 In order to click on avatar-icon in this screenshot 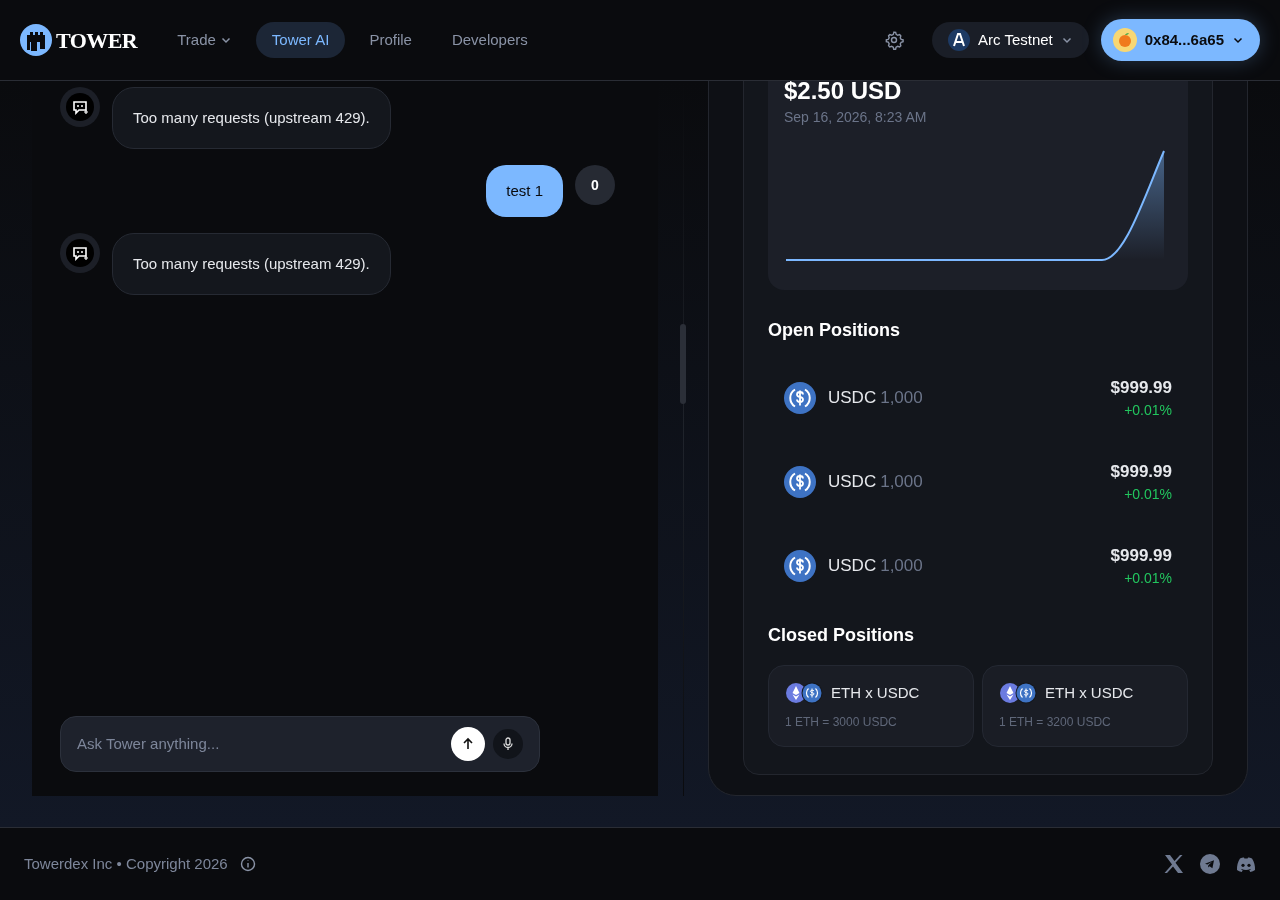, I will do `click(1124, 40)`.